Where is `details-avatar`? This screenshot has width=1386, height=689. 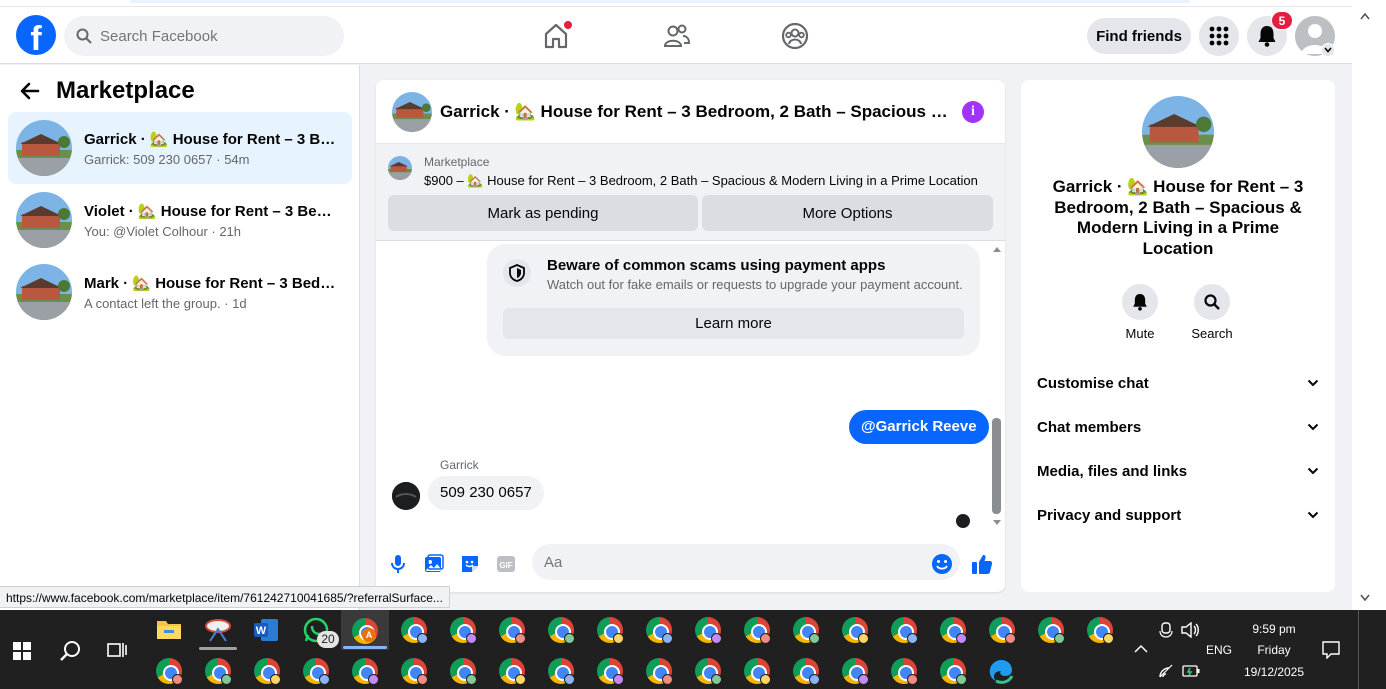 details-avatar is located at coordinates (1178, 132).